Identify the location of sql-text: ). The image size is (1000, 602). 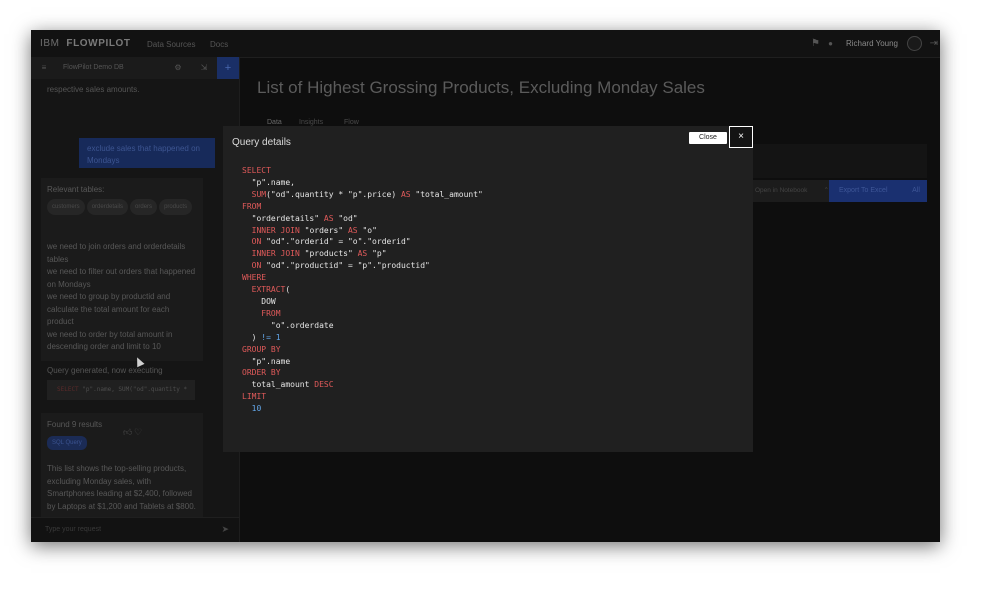
(252, 337).